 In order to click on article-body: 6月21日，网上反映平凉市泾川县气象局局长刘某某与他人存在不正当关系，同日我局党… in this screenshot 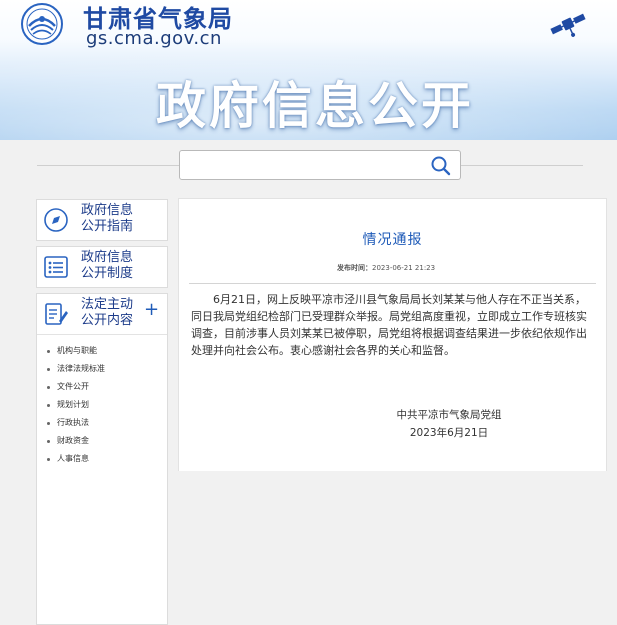, I will do `click(389, 325)`.